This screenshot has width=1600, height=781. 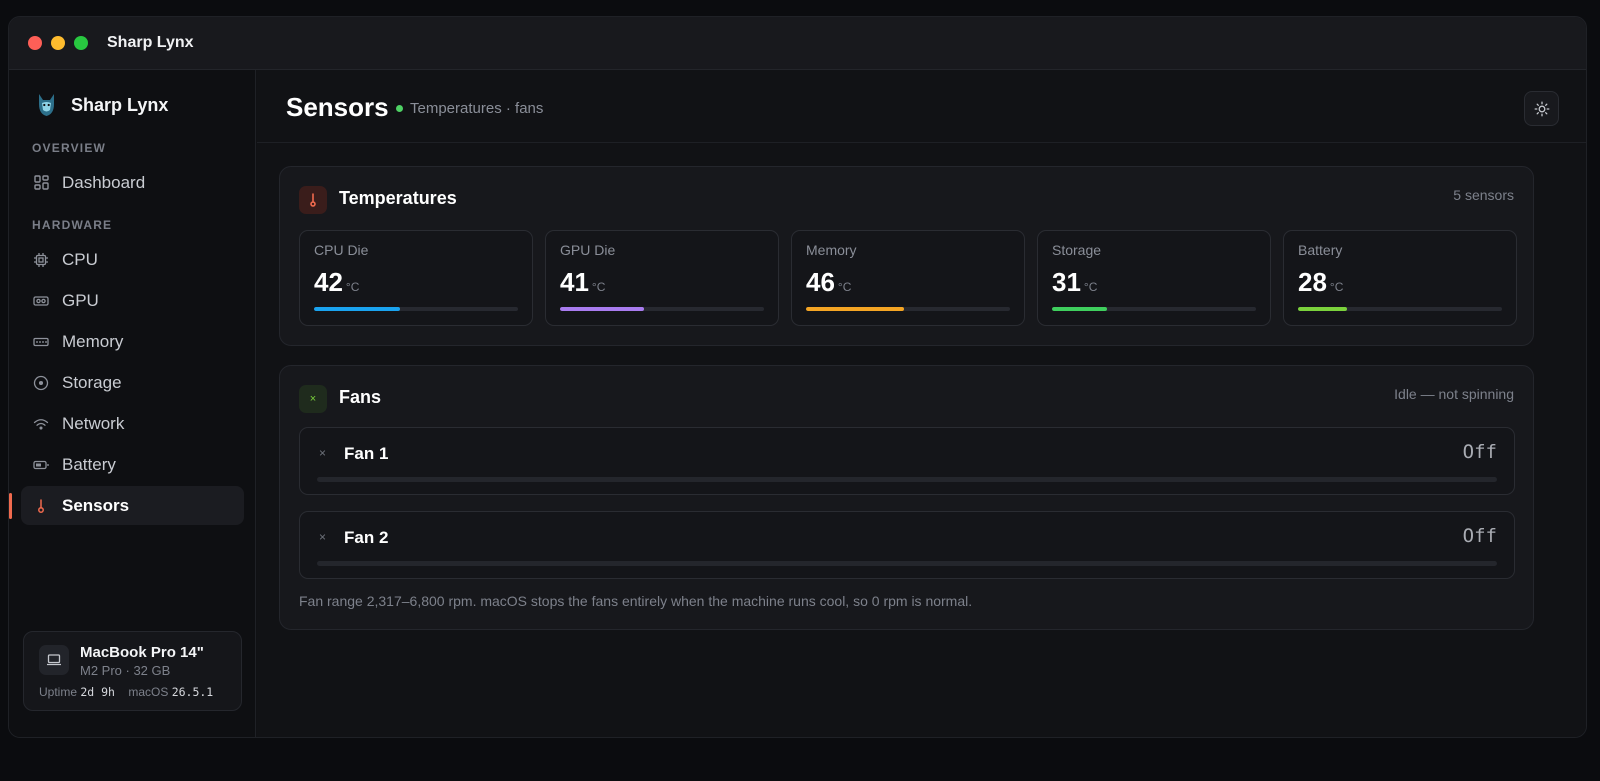 What do you see at coordinates (41, 465) in the screenshot?
I see `battery-icon` at bounding box center [41, 465].